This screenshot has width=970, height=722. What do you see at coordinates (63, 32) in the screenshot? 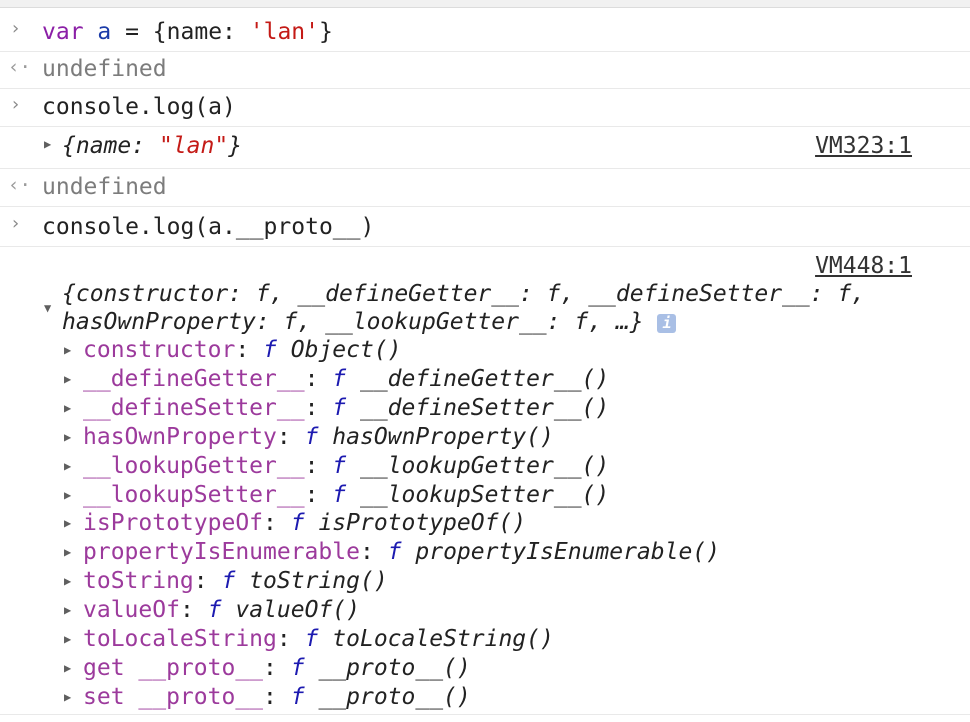
I see `var-keyword: var` at bounding box center [63, 32].